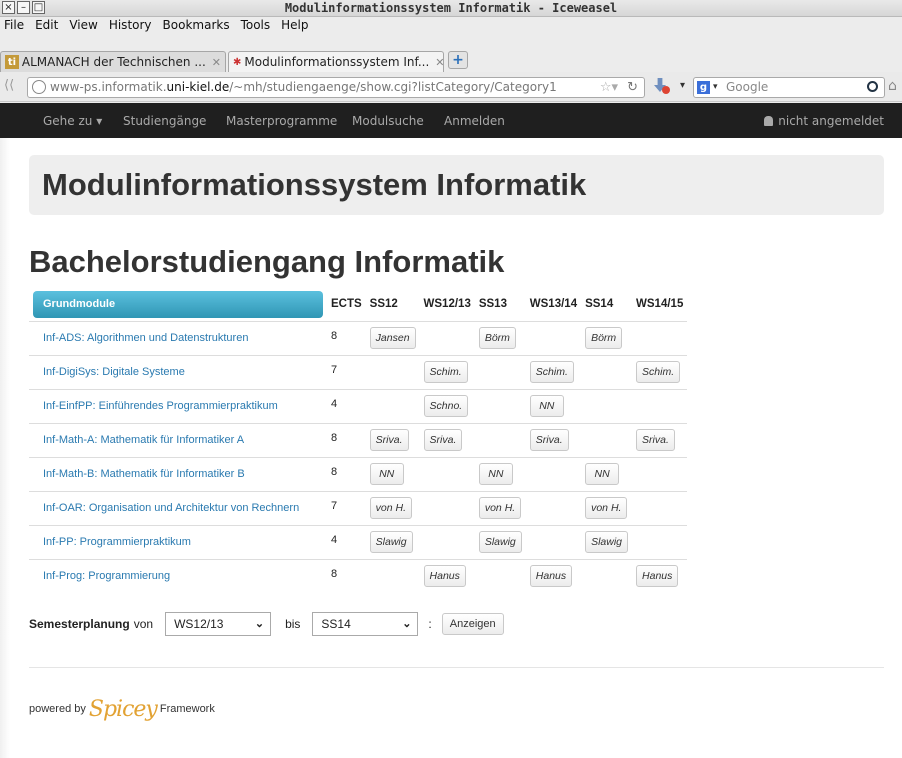  Describe the element at coordinates (392, 338) in the screenshot. I see `lecturer-button: Jansen` at that location.